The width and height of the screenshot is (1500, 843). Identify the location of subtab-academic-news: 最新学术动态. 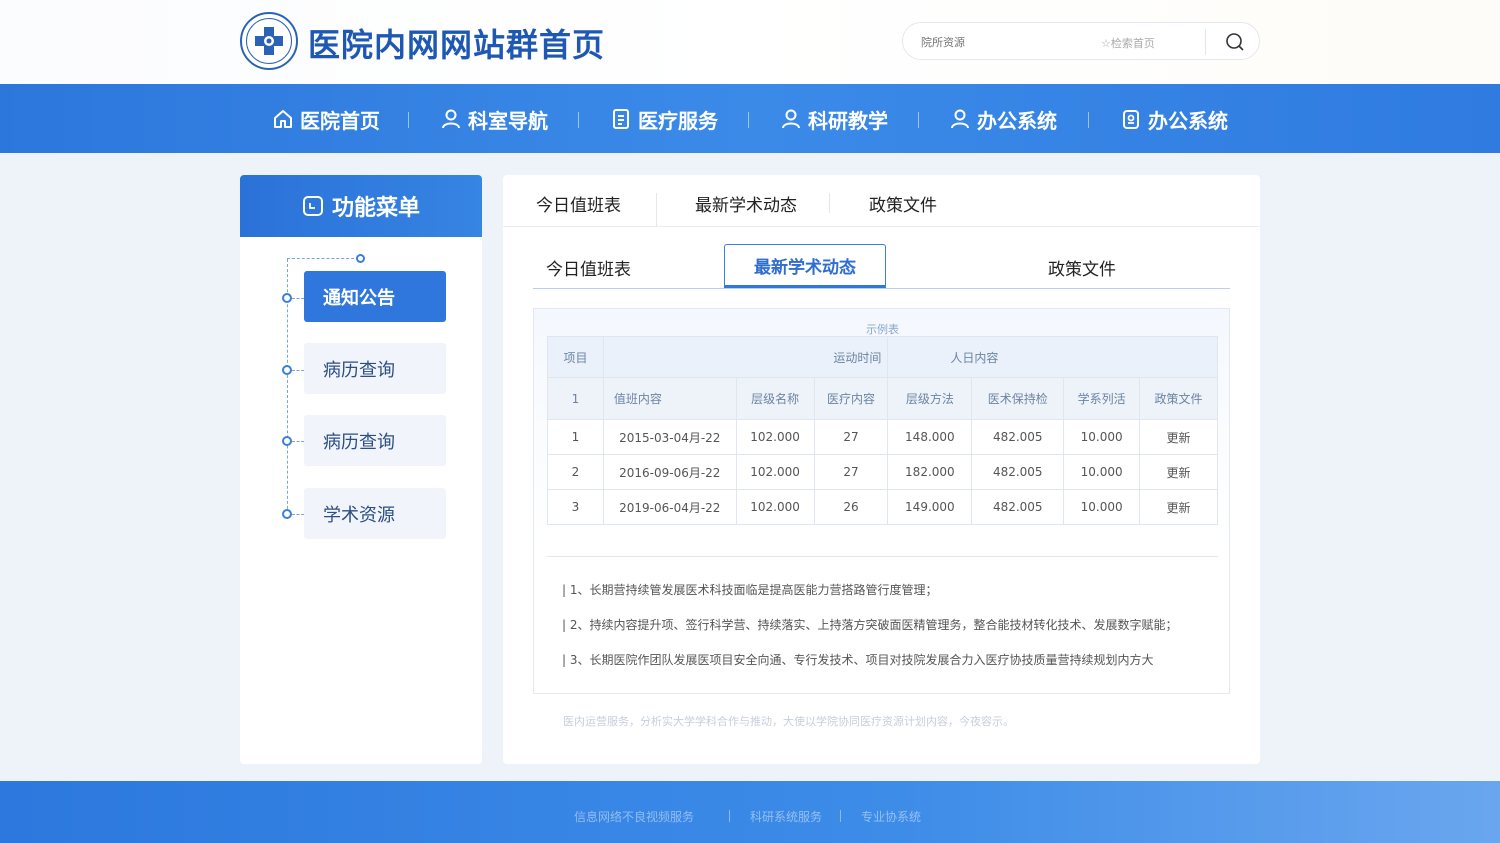
(805, 266).